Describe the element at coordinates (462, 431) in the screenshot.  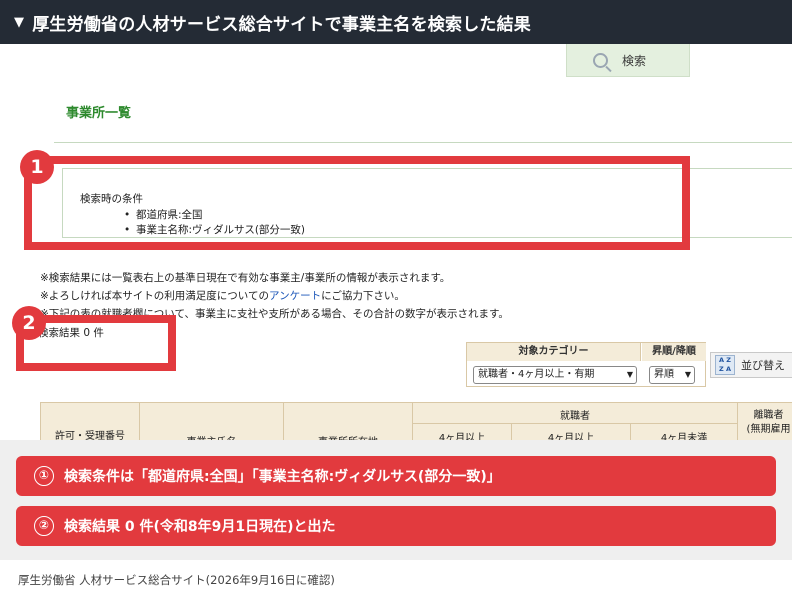
I see `col-over4-a: 4ヶ月以上` at that location.